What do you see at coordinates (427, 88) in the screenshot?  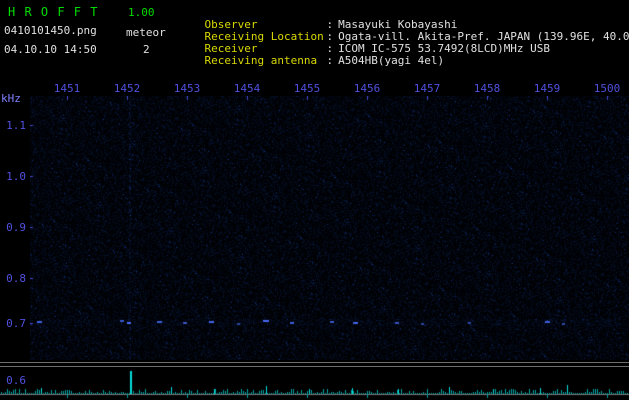 I see `time-axis-label: 1457` at bounding box center [427, 88].